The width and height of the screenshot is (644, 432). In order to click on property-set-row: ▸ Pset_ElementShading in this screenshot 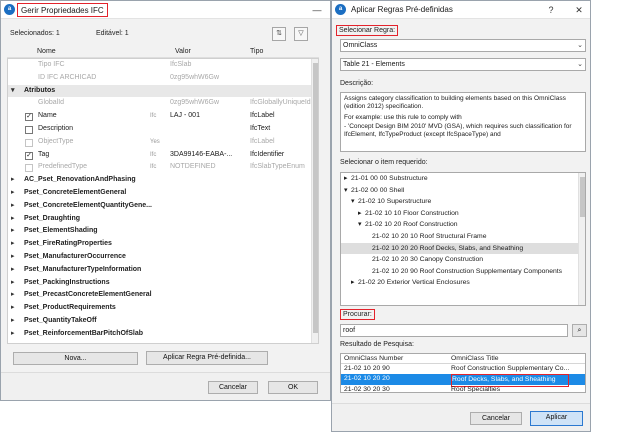, I will do `click(163, 231)`.